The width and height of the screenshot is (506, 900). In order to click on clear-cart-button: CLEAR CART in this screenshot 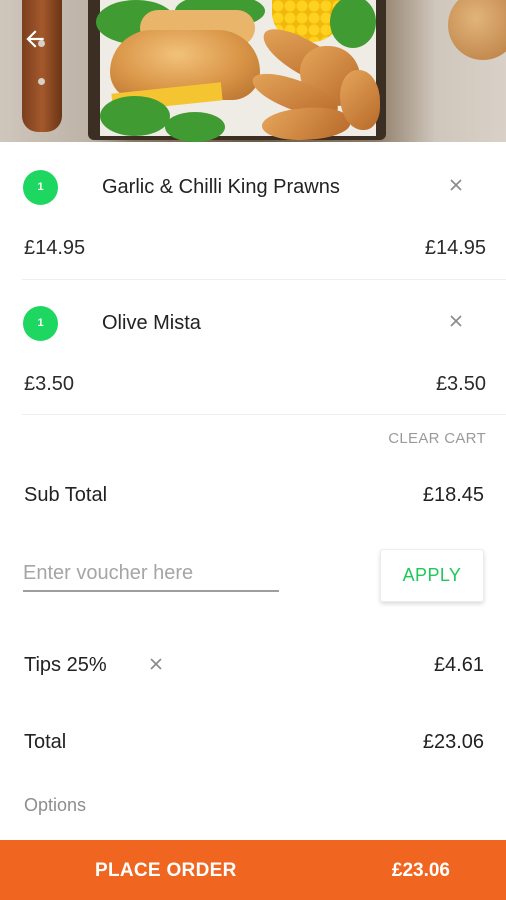, I will do `click(437, 438)`.